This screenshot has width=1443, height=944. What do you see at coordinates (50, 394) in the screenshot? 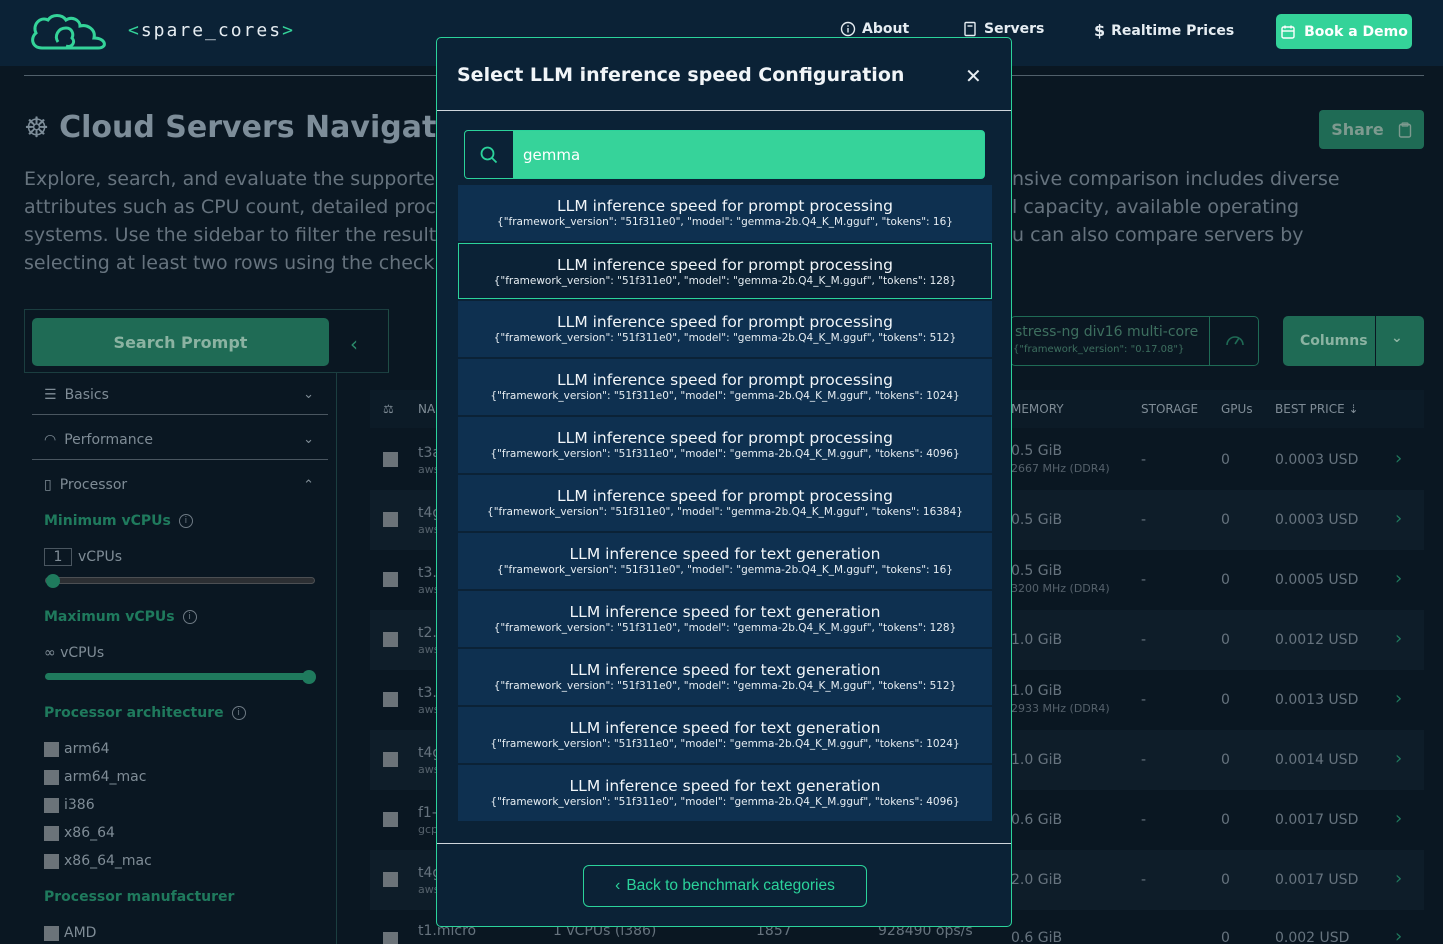
I see `list-icon: ☰` at bounding box center [50, 394].